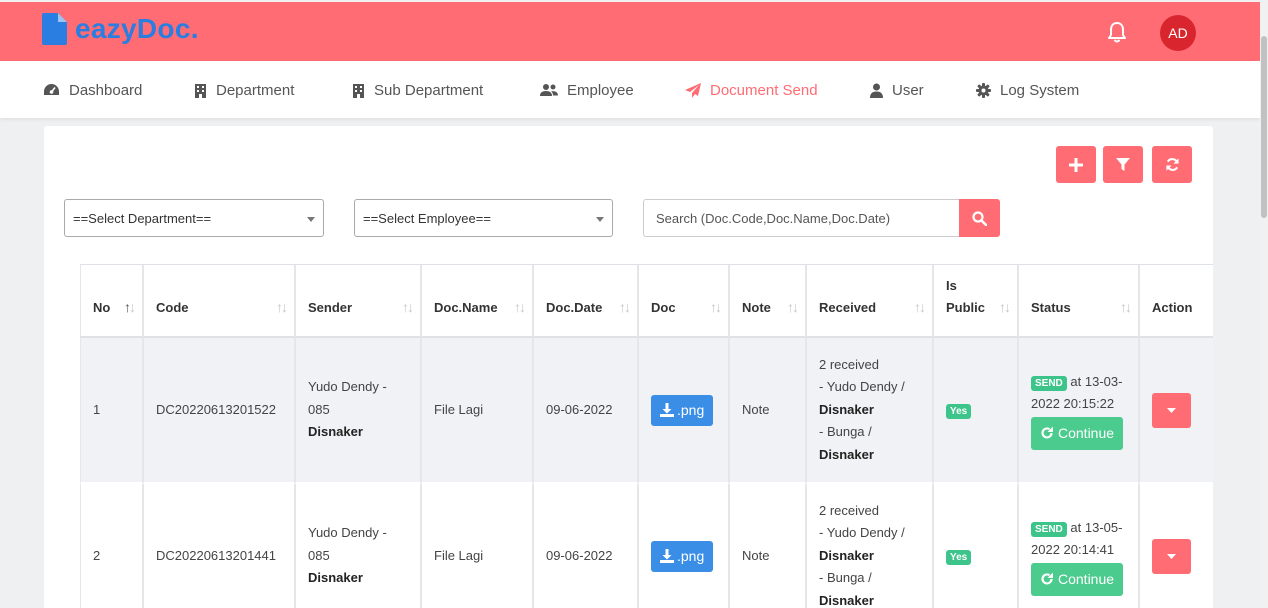 The width and height of the screenshot is (1268, 608). What do you see at coordinates (427, 218) in the screenshot?
I see `employee-select-value: ==Select Employee==` at bounding box center [427, 218].